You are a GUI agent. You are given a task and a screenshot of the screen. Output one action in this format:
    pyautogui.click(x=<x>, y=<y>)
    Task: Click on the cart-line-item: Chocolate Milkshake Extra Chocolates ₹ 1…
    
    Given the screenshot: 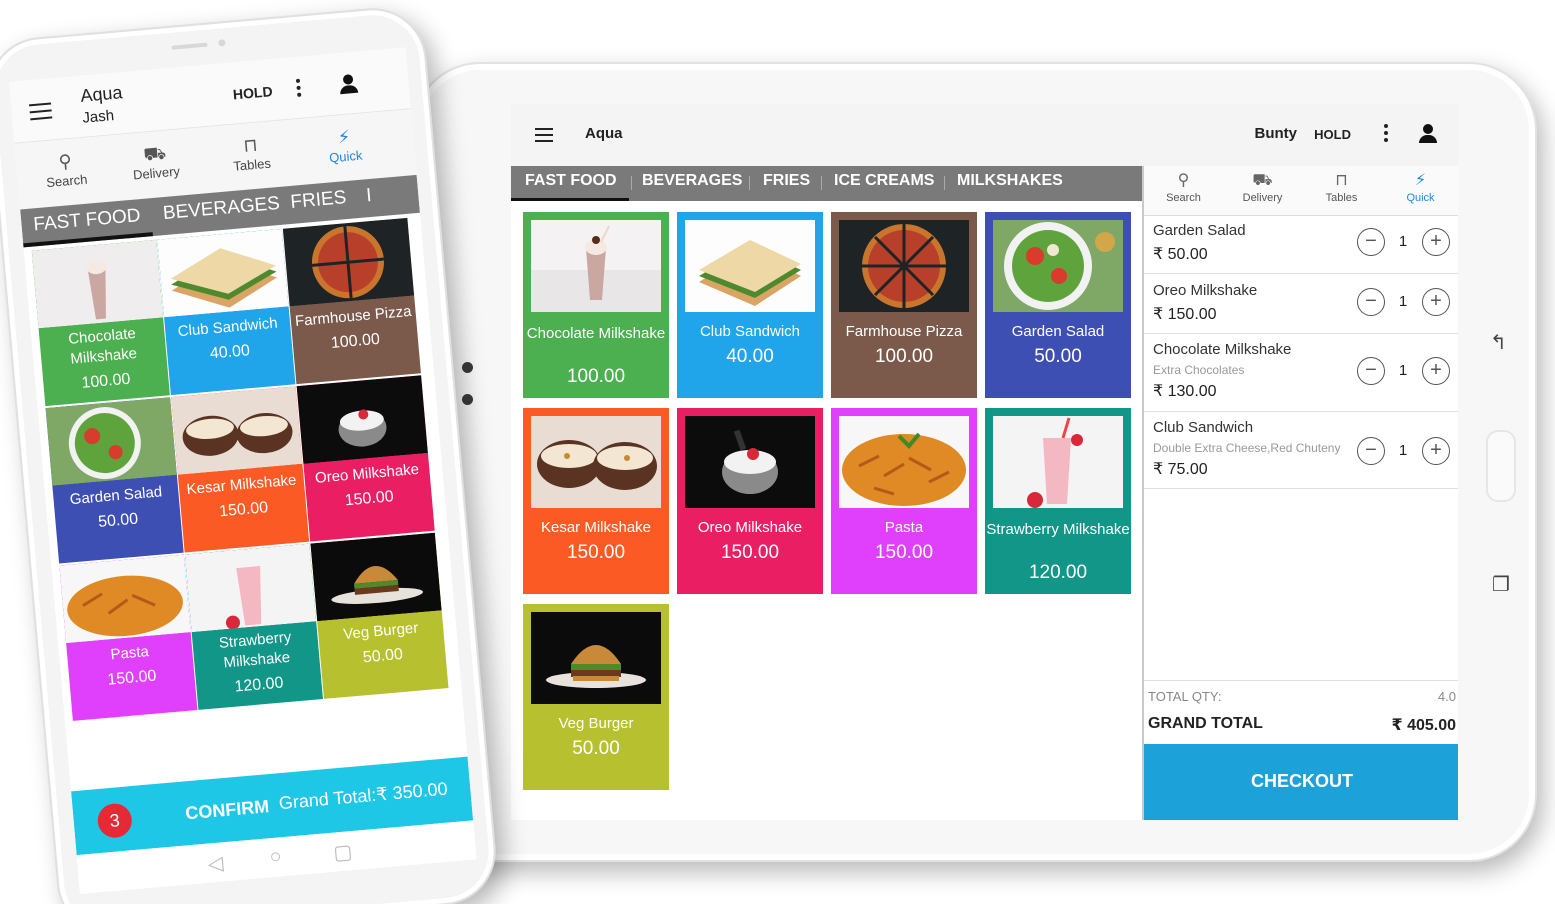 What is the action you would take?
    pyautogui.click(x=1301, y=373)
    